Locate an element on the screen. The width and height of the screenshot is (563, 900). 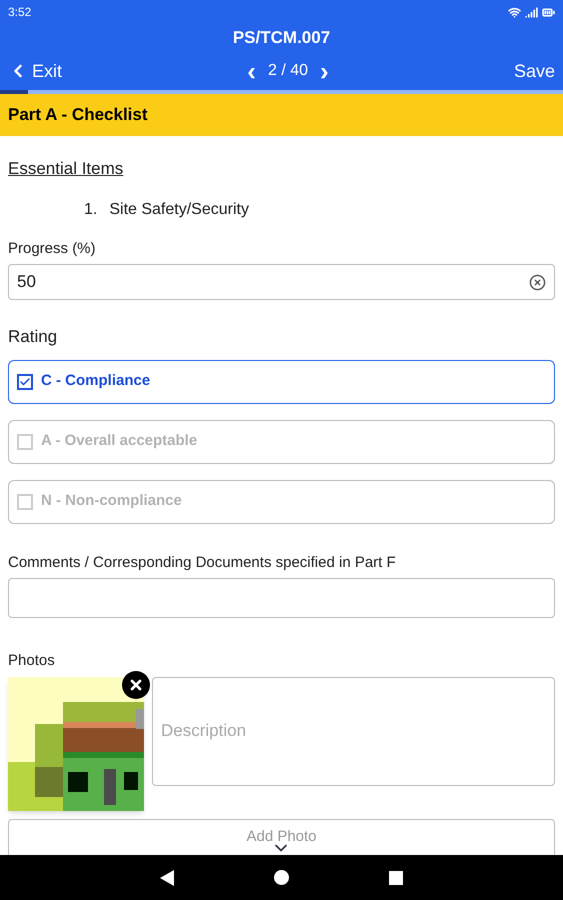
photos-label: Photos is located at coordinates (32, 661).